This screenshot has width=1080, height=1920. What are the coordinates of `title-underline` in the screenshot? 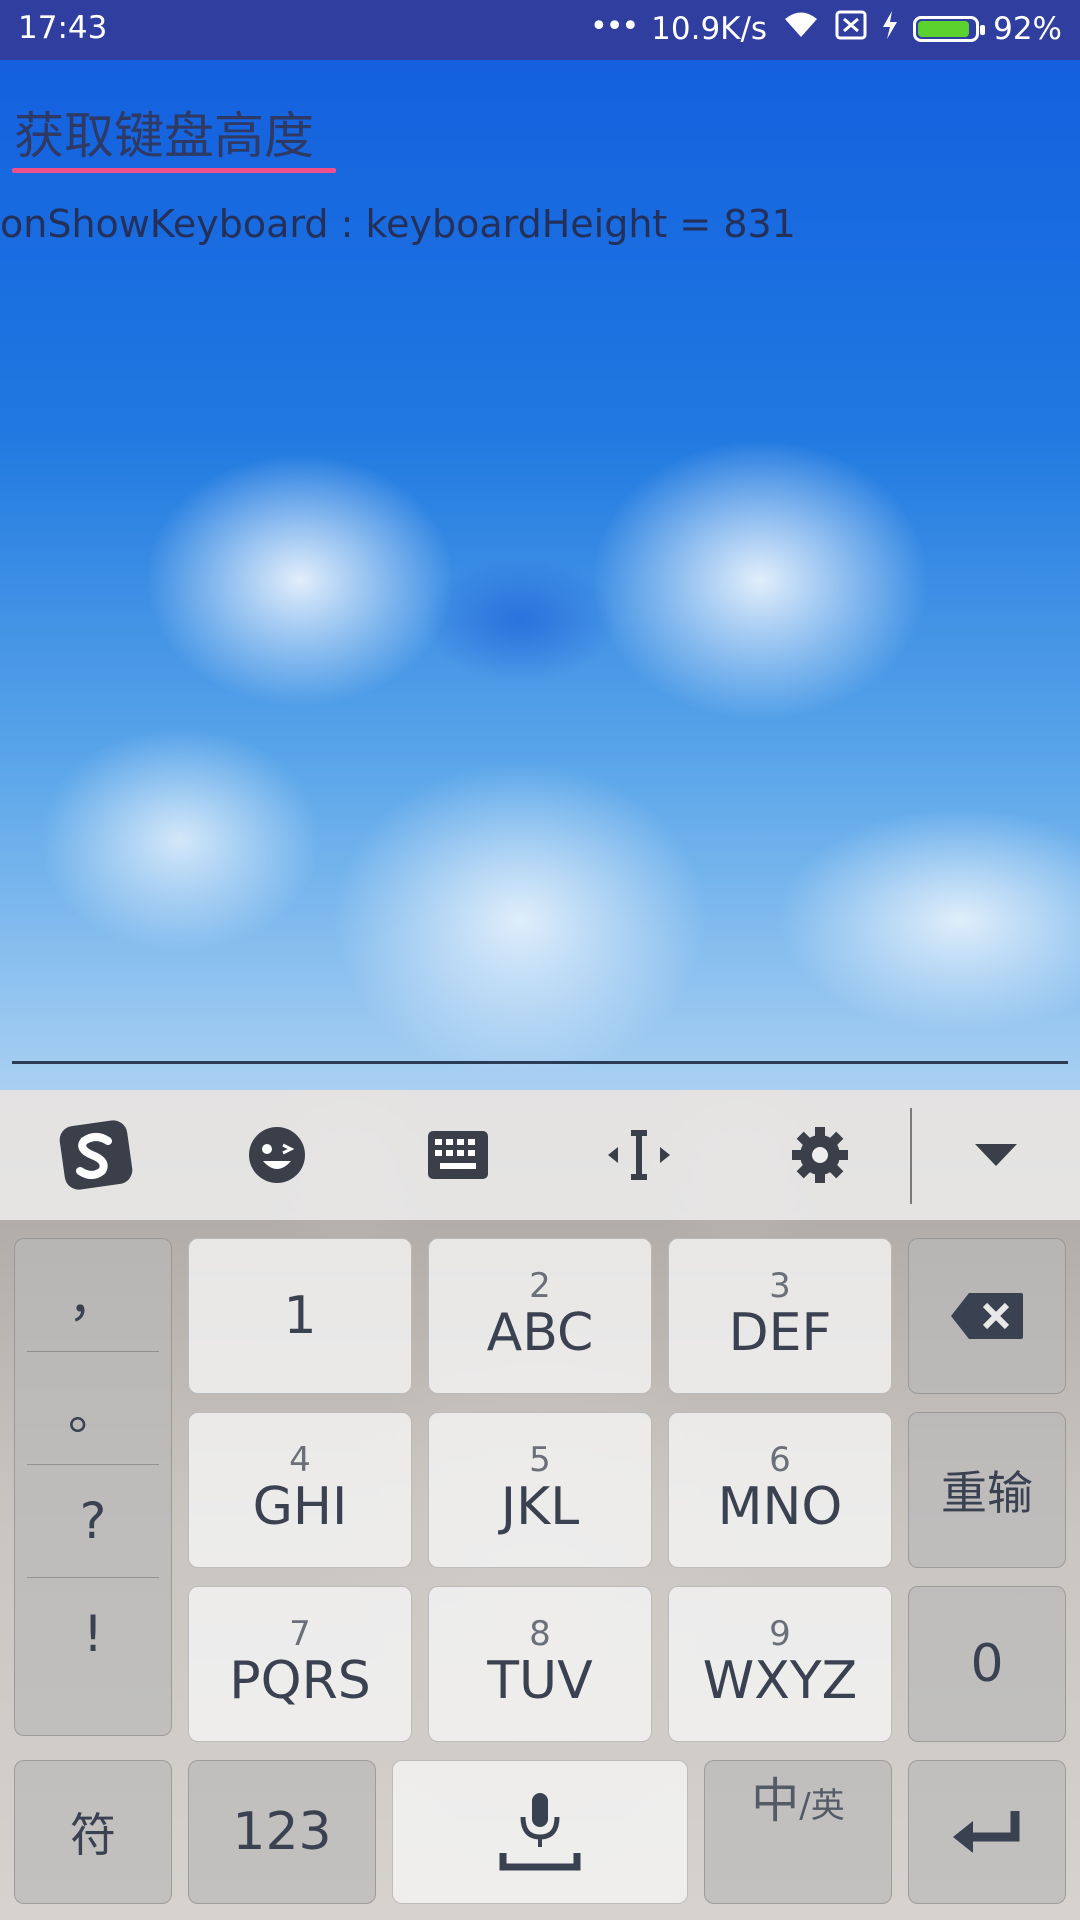 It's located at (174, 170).